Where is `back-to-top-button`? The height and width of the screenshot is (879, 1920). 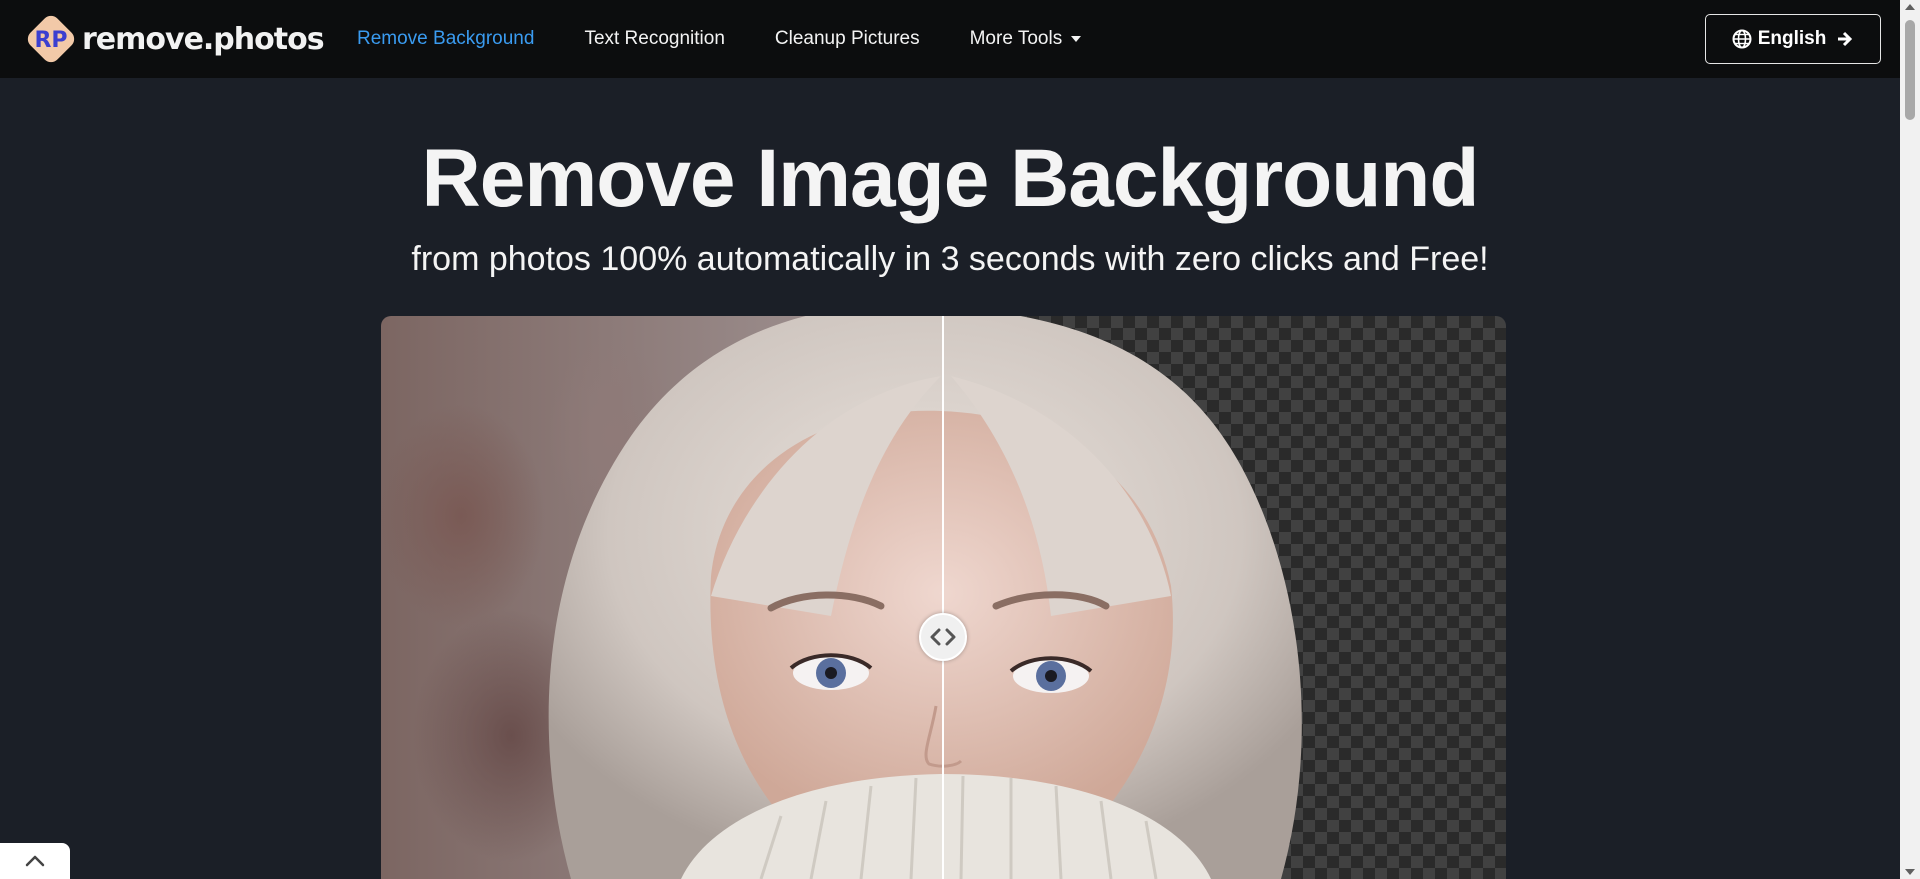
back-to-top-button is located at coordinates (35, 861).